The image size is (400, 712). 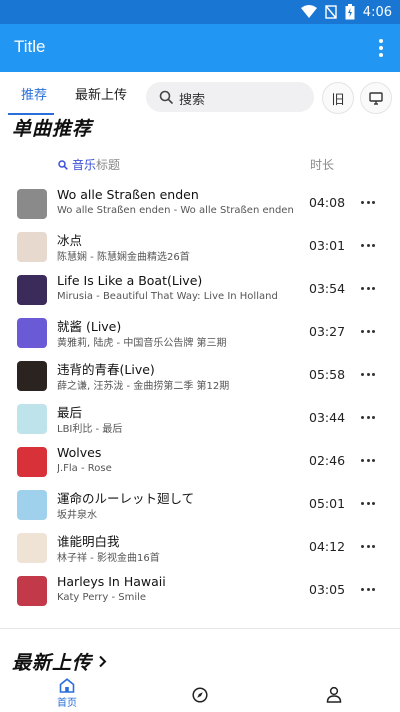 What do you see at coordinates (327, 546) in the screenshot?
I see `song-duration: 04:12` at bounding box center [327, 546].